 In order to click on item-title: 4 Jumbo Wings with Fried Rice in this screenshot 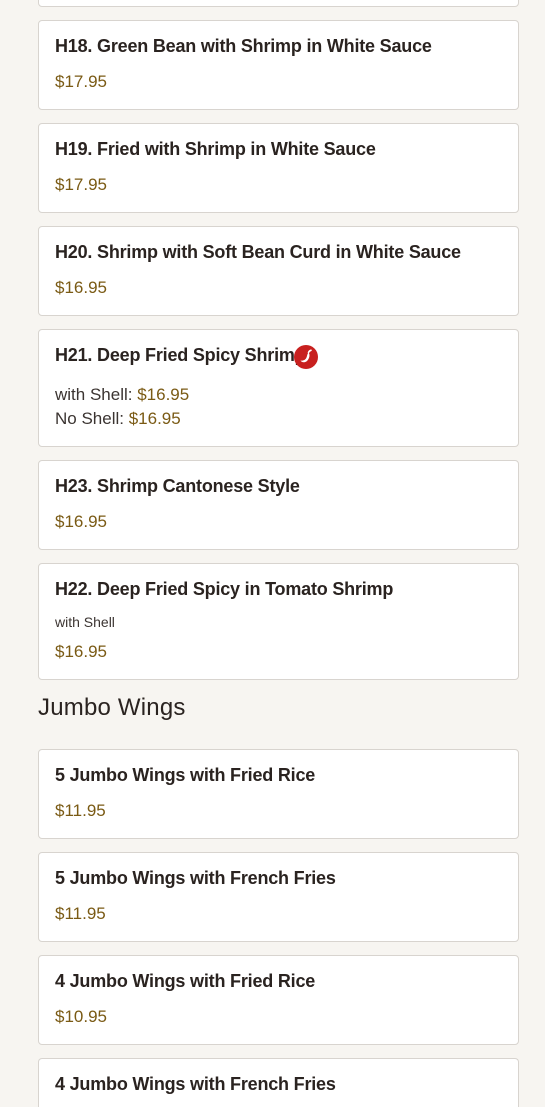, I will do `click(185, 981)`.